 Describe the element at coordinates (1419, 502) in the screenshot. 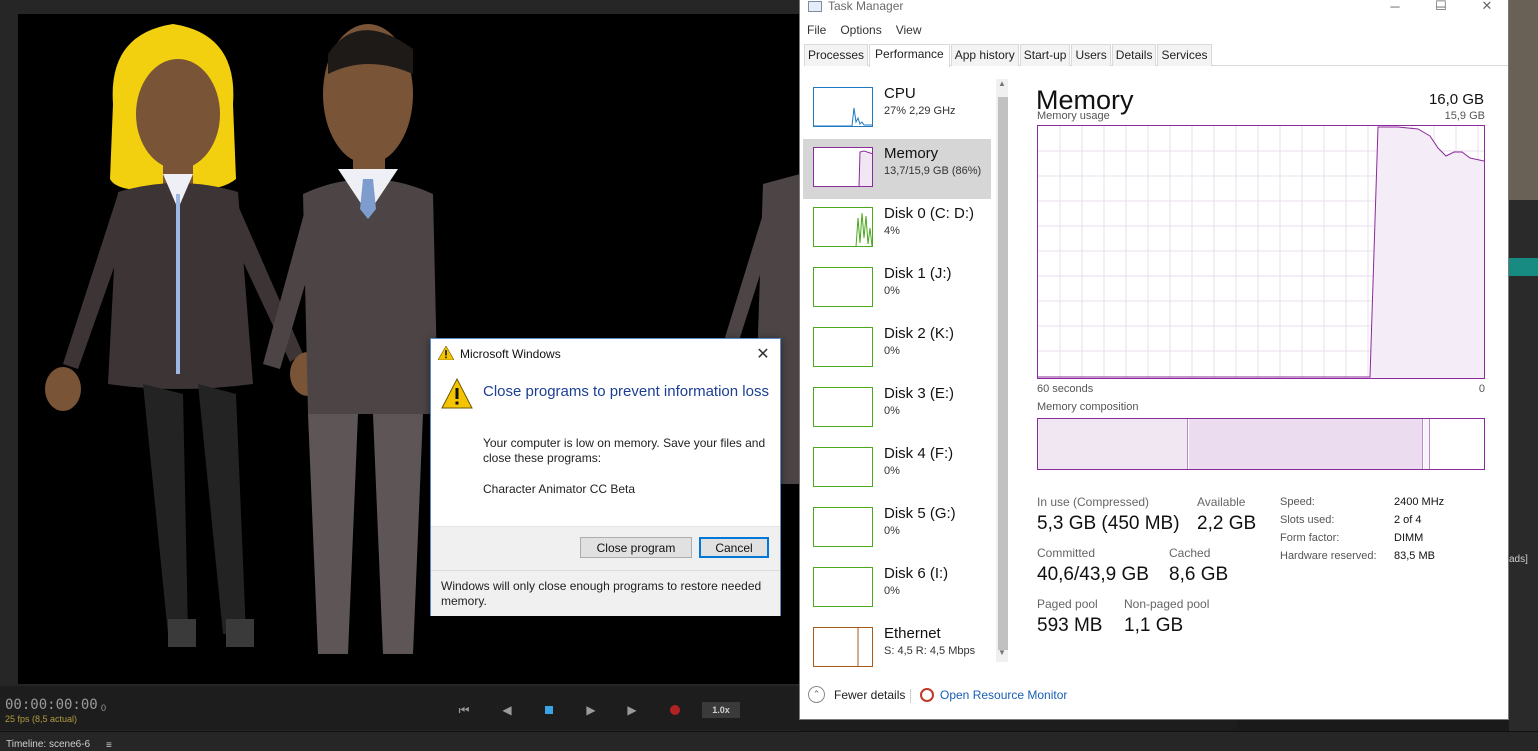

I see `speed-value: 2400 MHz` at that location.